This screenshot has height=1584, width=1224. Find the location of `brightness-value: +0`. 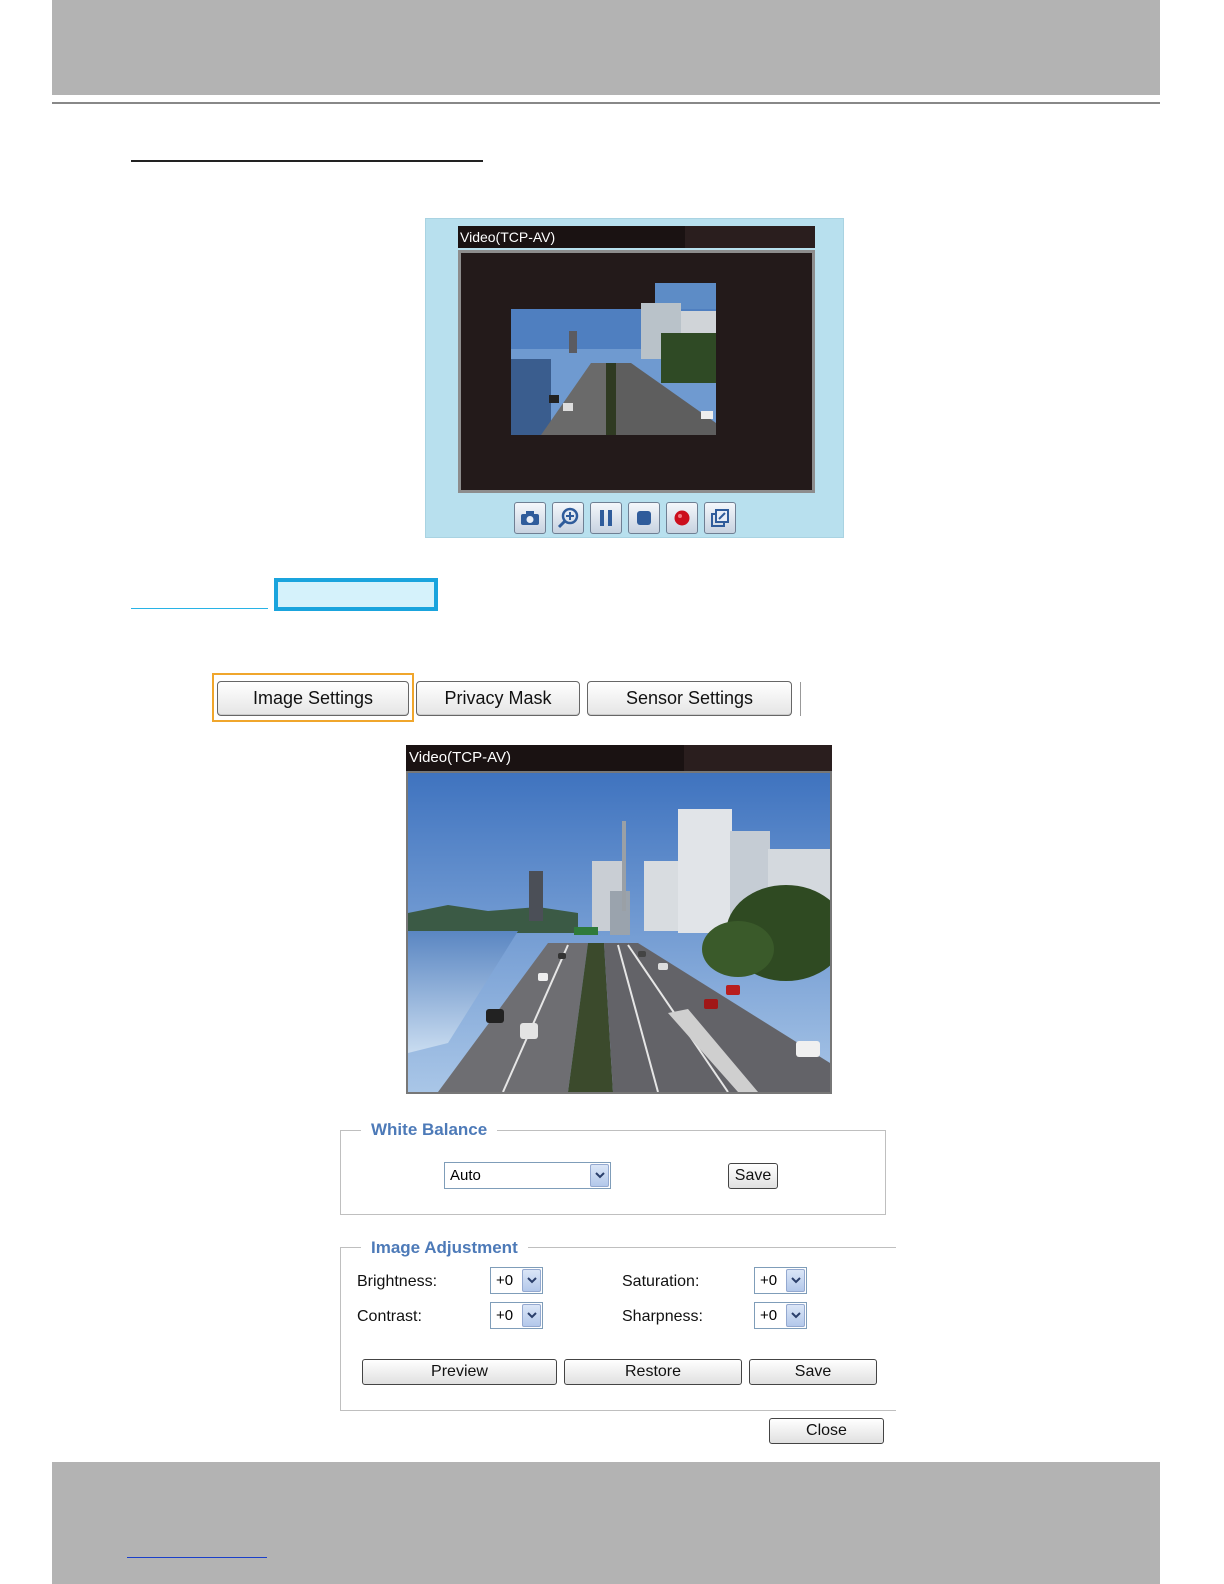

brightness-value: +0 is located at coordinates (505, 1280).